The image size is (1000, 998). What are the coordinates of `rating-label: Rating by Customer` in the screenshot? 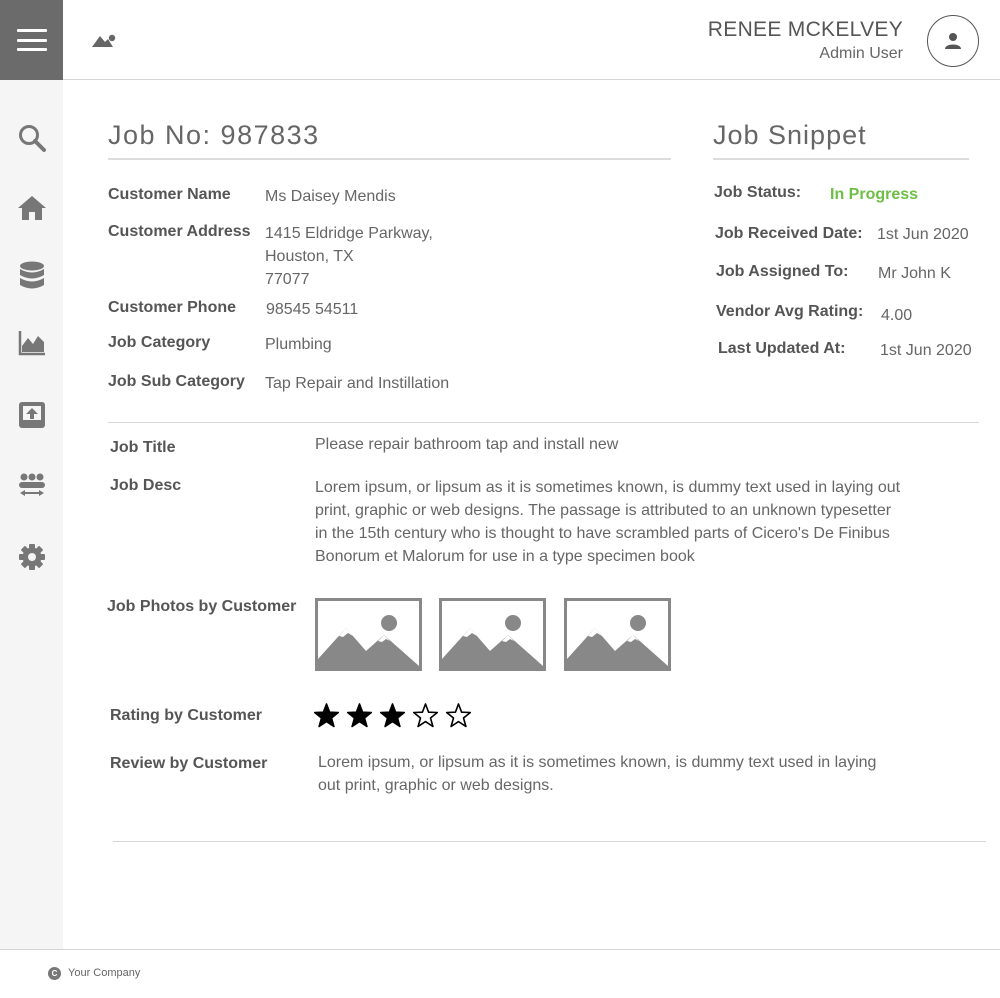 It's located at (186, 715).